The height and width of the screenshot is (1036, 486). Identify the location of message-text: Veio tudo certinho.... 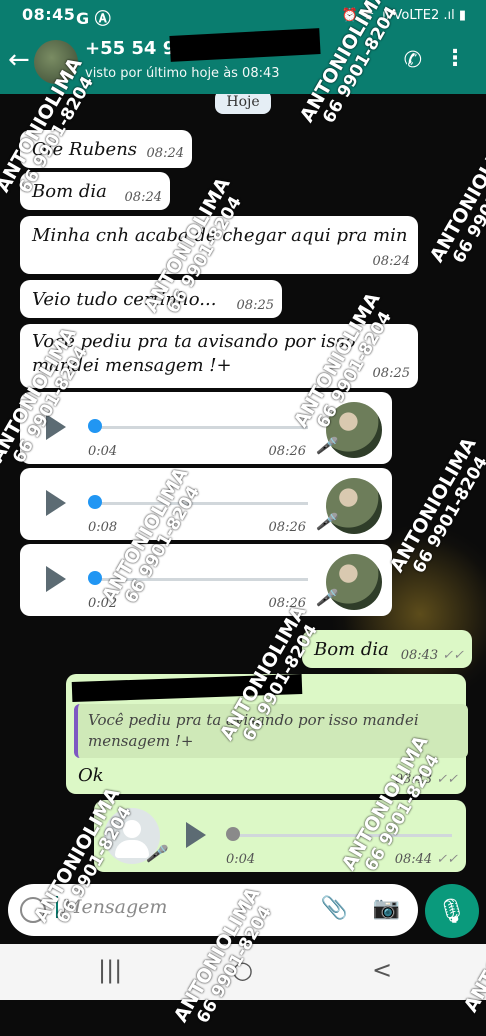
(124, 299).